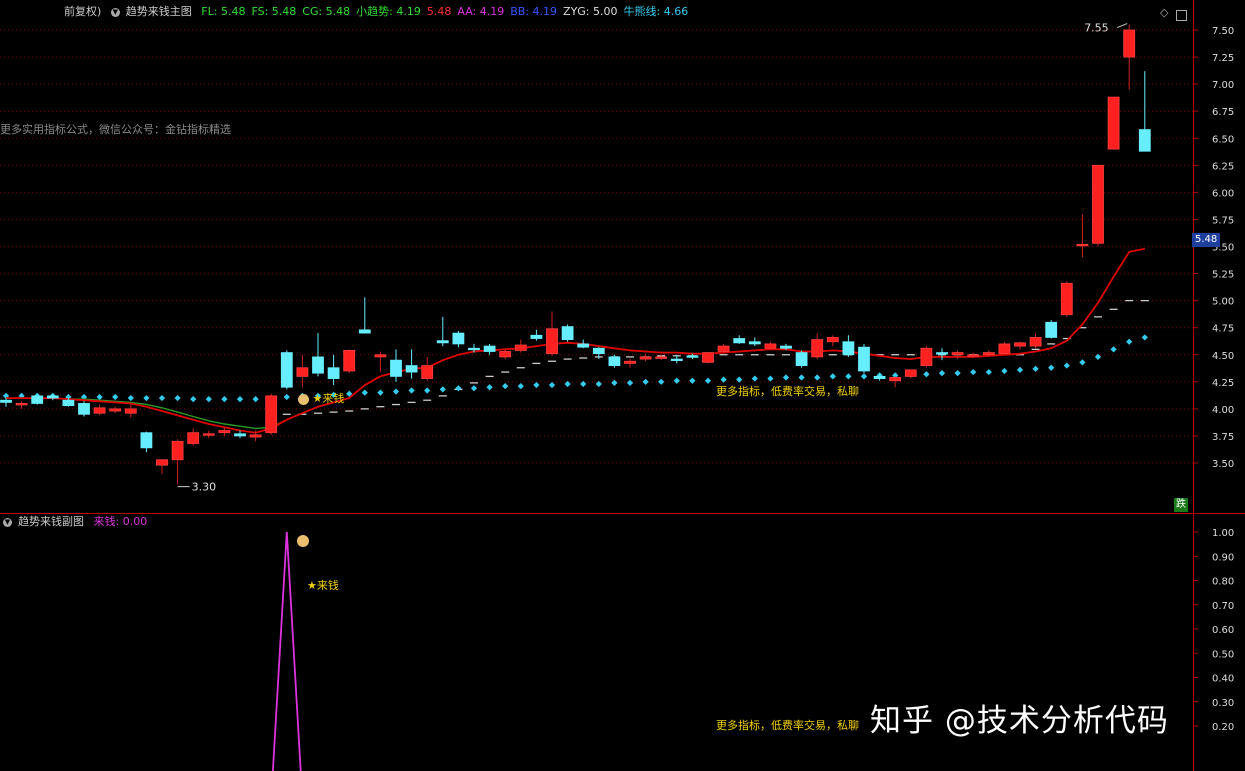 Image resolution: width=1245 pixels, height=771 pixels. I want to click on sub-tick-label-8: 1.00, so click(1223, 533).